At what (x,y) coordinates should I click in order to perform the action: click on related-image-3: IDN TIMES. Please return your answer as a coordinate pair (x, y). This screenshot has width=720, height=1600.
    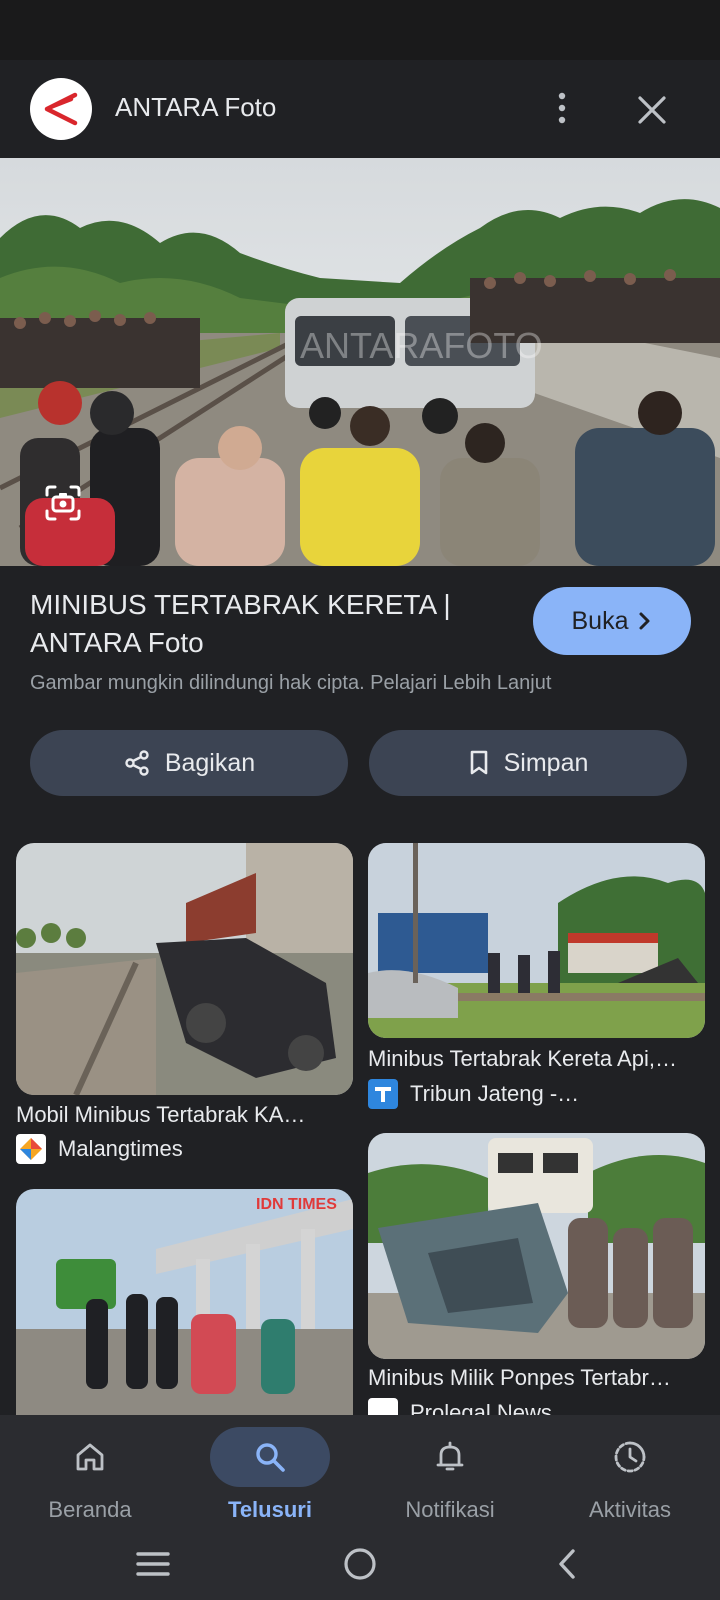
    Looking at the image, I should click on (184, 1302).